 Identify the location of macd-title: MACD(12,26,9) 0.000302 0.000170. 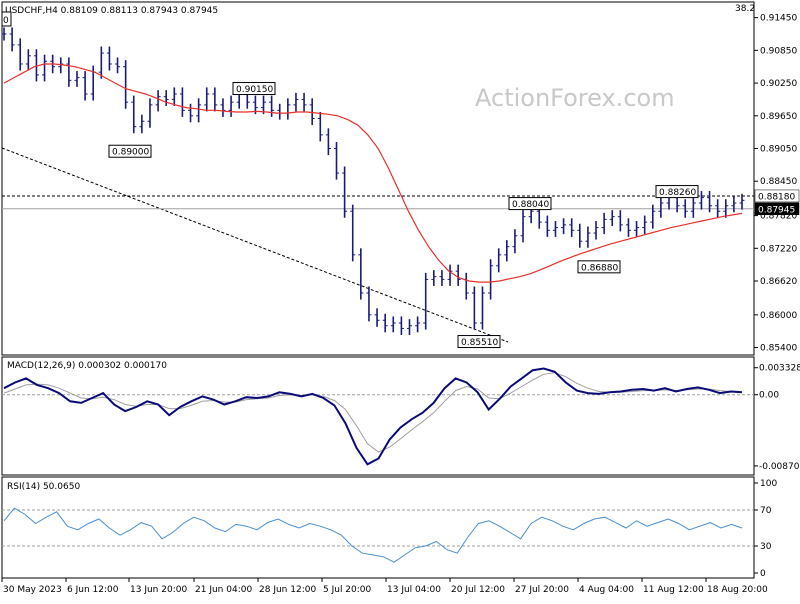
(87, 366).